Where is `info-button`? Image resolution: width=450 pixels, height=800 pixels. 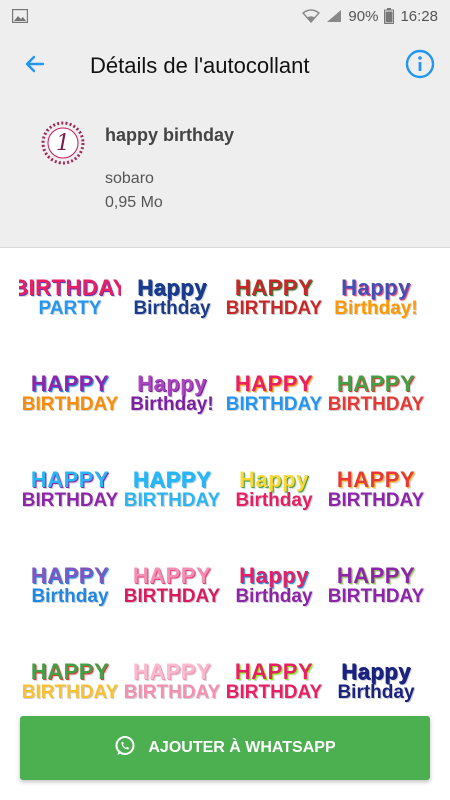 info-button is located at coordinates (420, 66).